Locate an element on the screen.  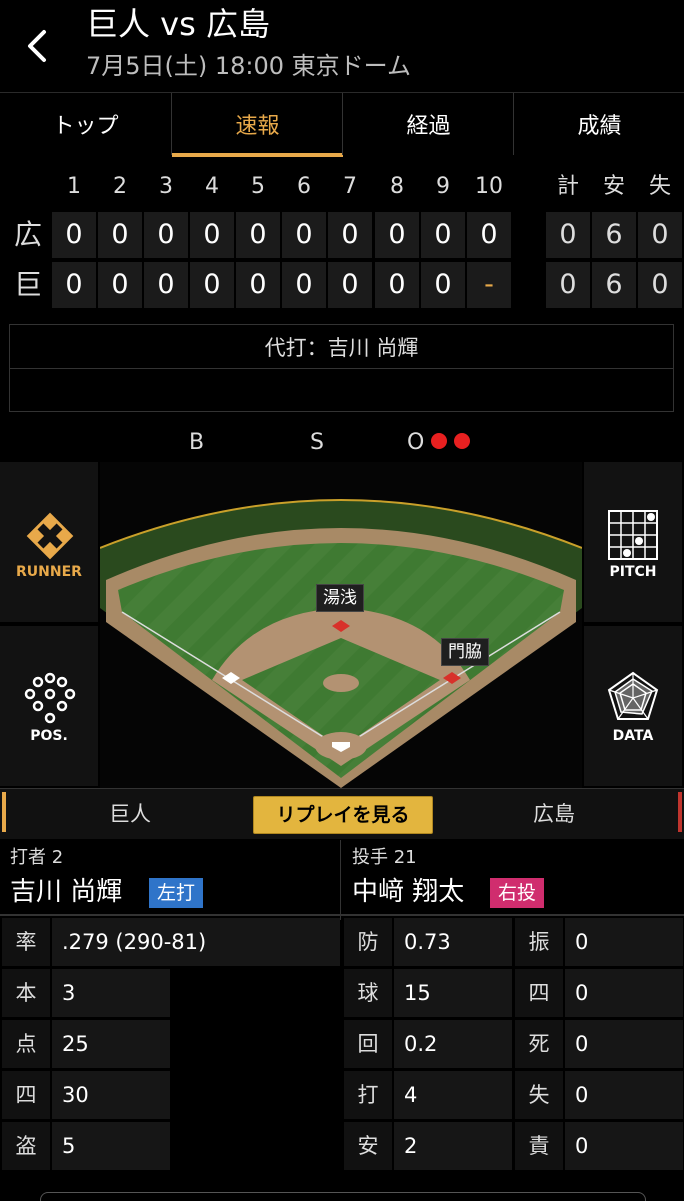
data-button: DATA is located at coordinates (633, 706).